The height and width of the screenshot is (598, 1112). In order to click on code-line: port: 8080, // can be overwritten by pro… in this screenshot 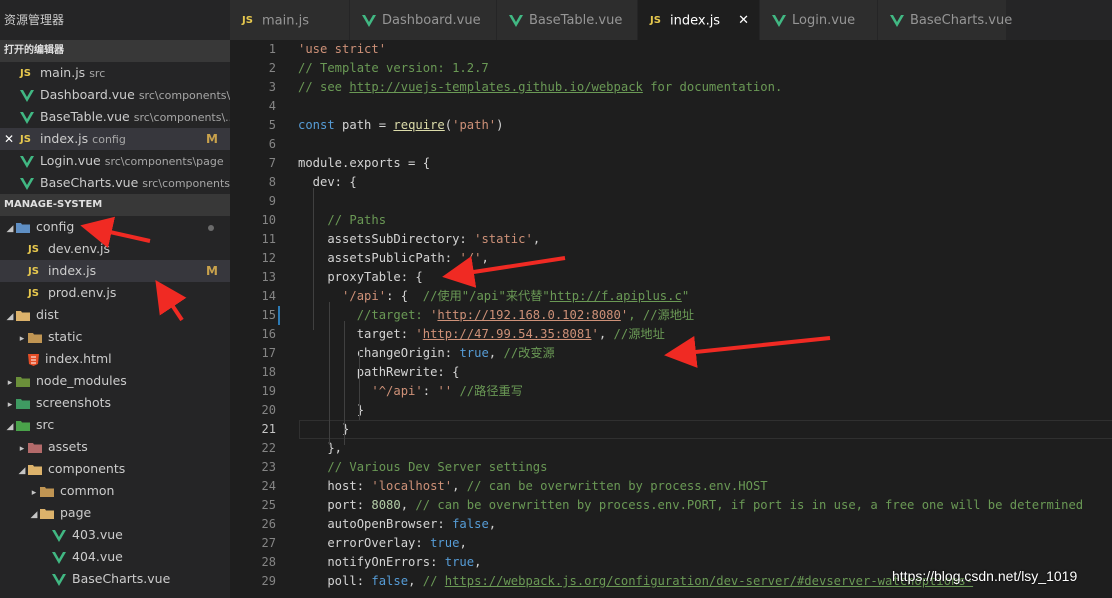, I will do `click(705, 505)`.